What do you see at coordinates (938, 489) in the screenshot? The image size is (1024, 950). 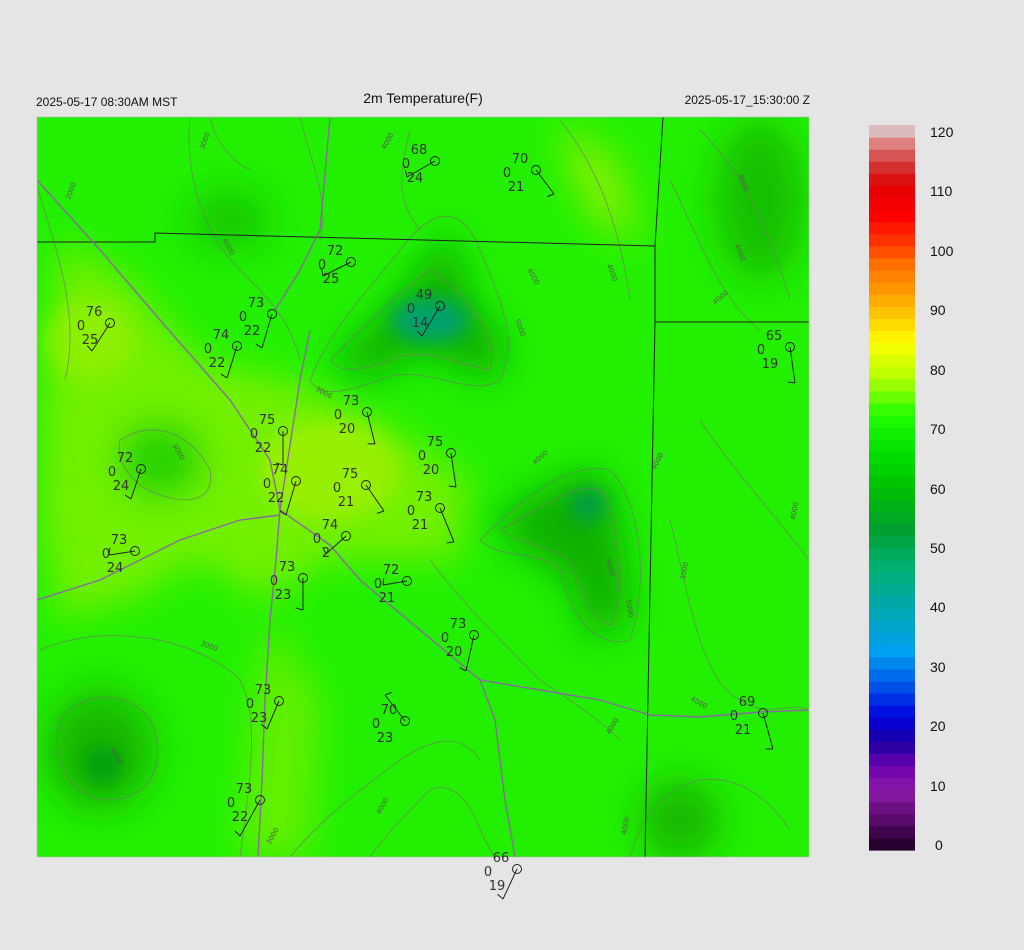 I see `colorbar-tick-60: 60` at bounding box center [938, 489].